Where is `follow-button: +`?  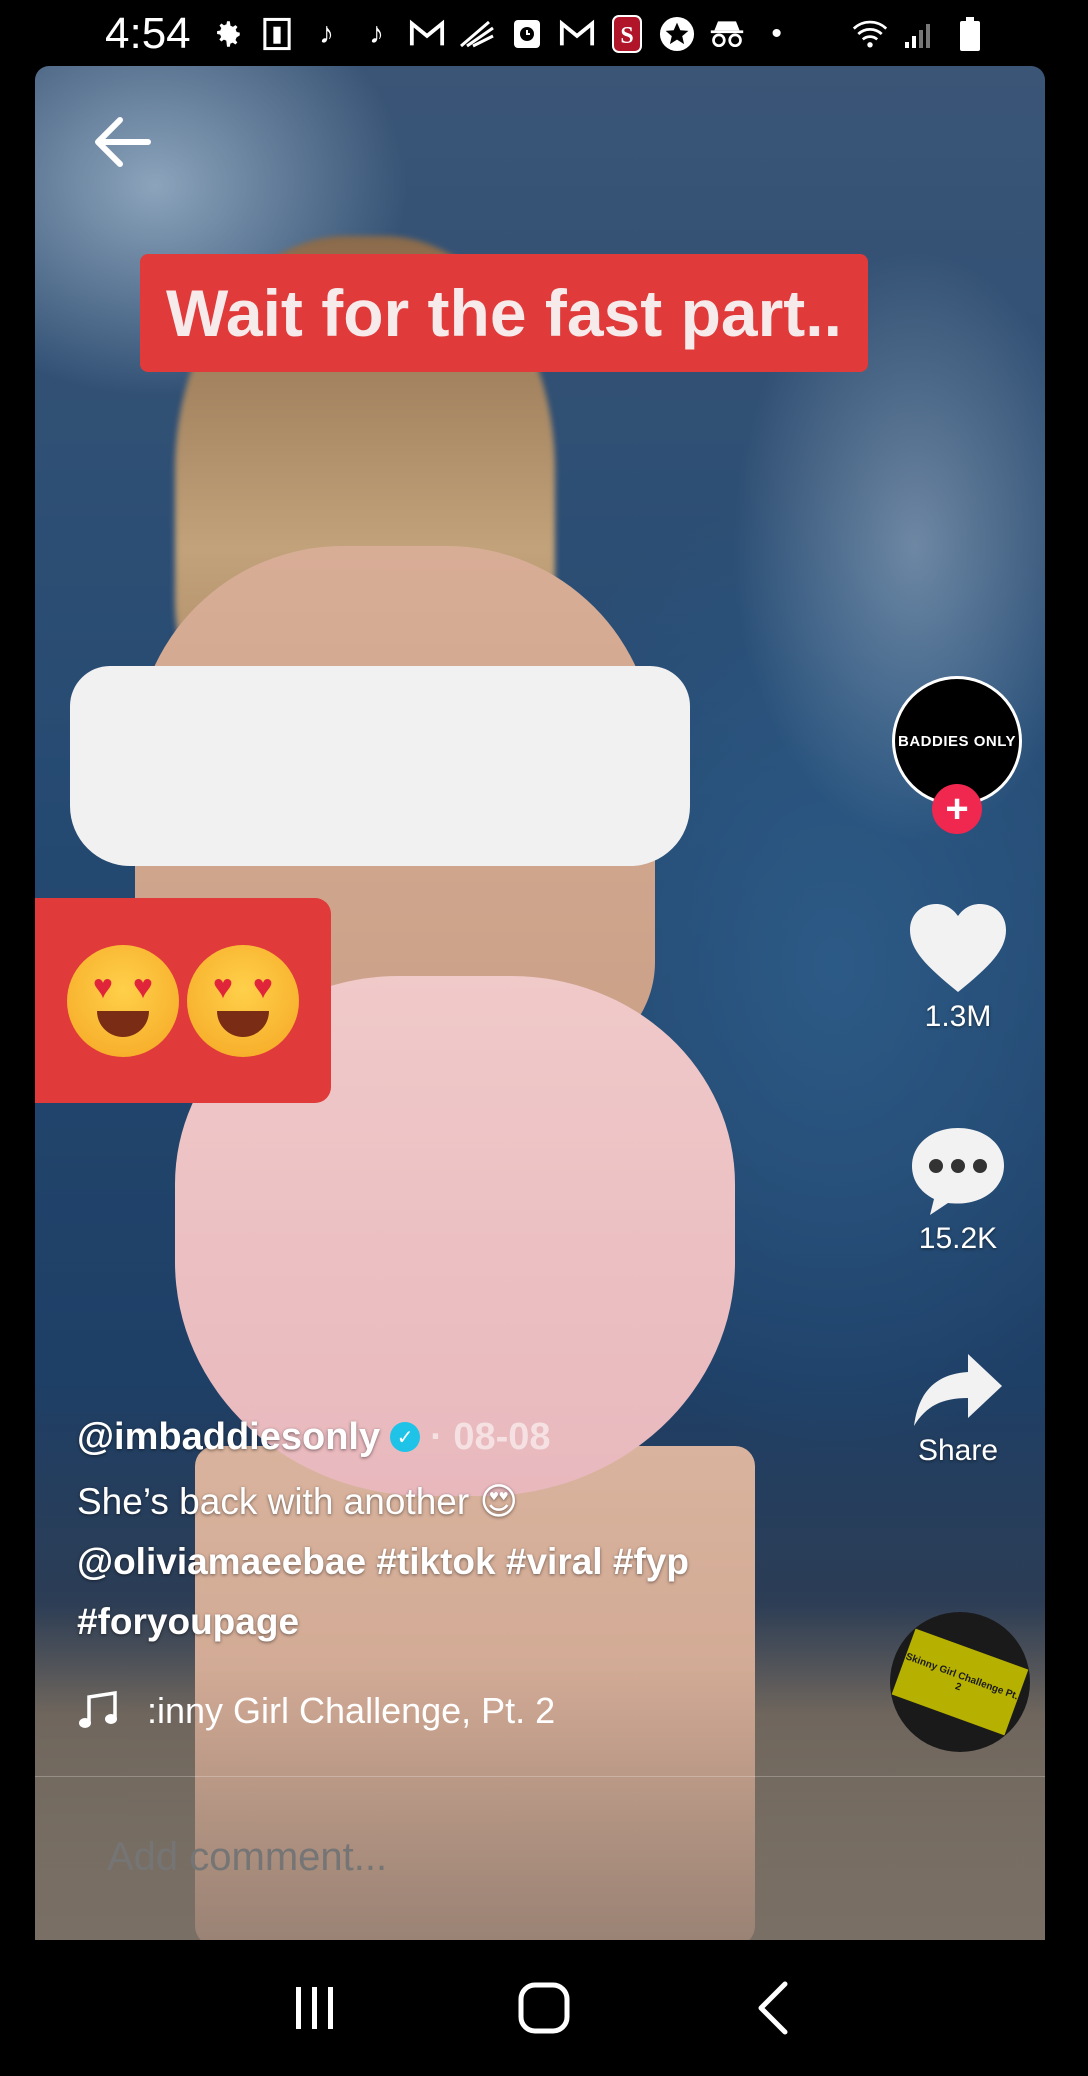 follow-button: + is located at coordinates (957, 809).